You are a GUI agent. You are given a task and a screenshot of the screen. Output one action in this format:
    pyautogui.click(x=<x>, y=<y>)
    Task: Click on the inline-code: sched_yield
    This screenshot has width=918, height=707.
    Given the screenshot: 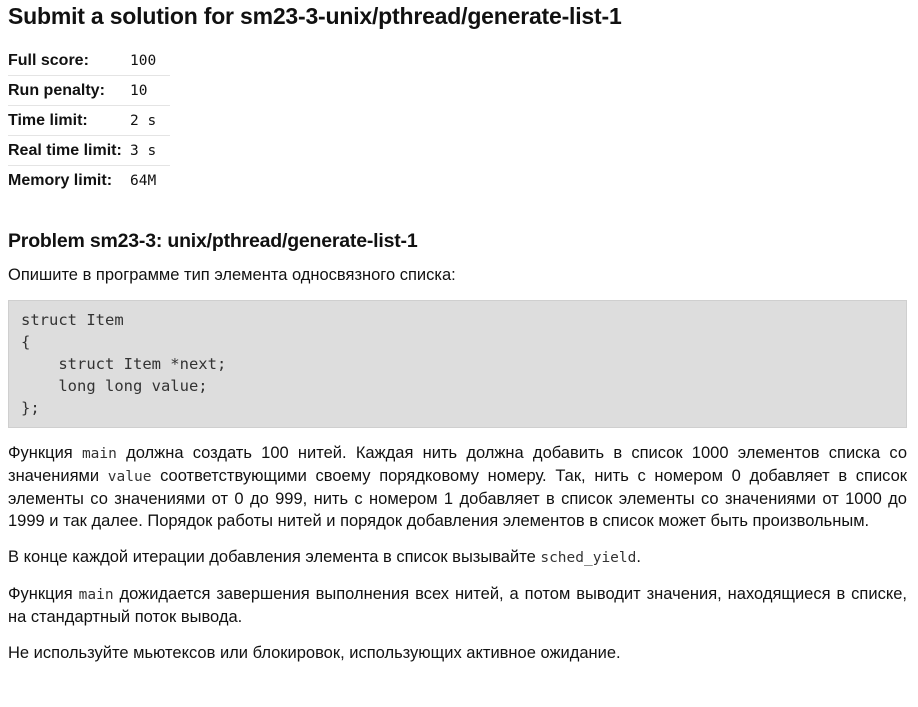 What is the action you would take?
    pyautogui.click(x=588, y=558)
    